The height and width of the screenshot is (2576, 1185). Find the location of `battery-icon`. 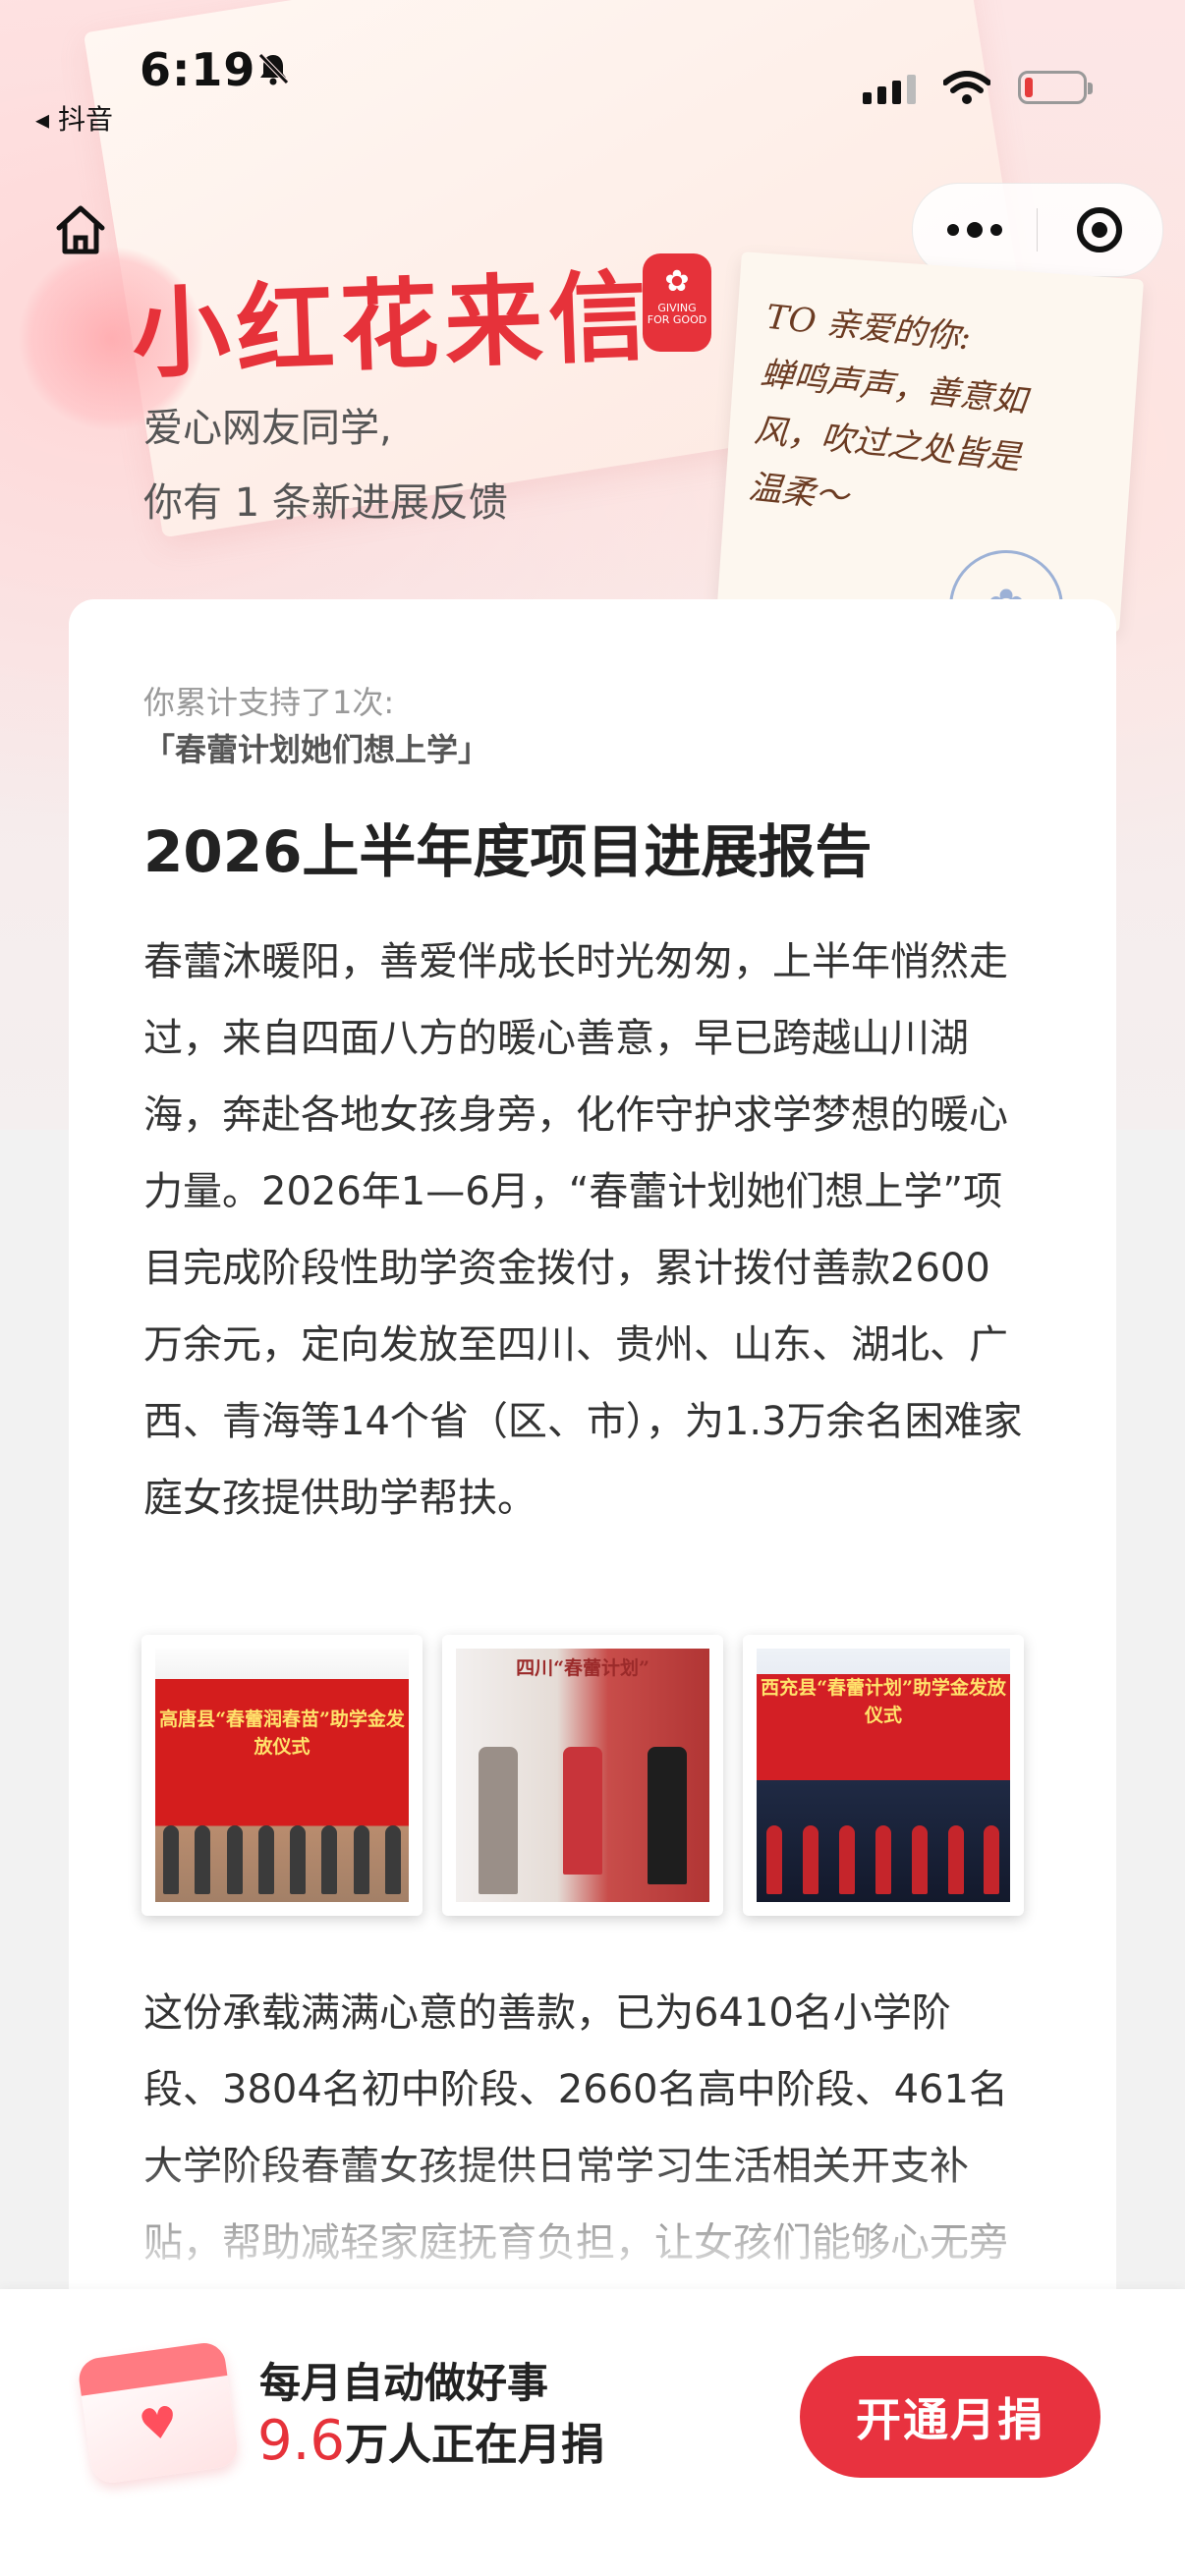

battery-icon is located at coordinates (1056, 87).